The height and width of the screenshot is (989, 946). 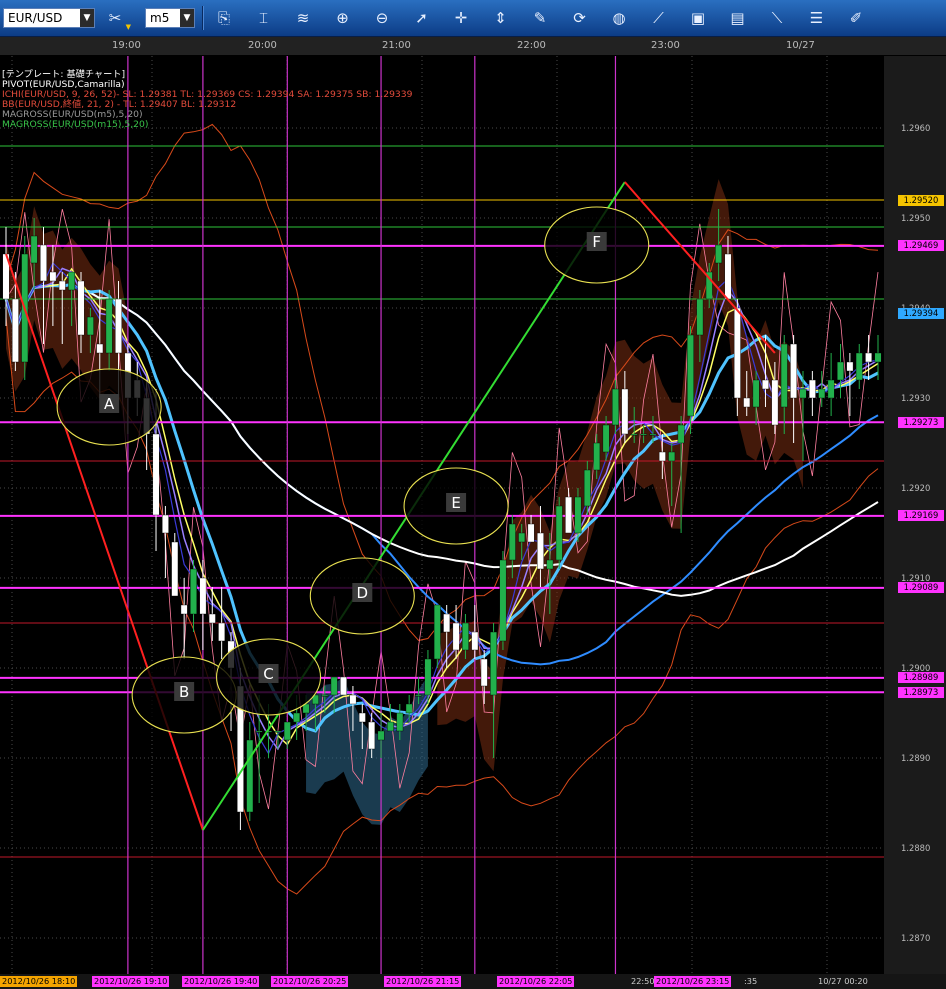 What do you see at coordinates (160, 18) in the screenshot?
I see `timeframe-value: m5` at bounding box center [160, 18].